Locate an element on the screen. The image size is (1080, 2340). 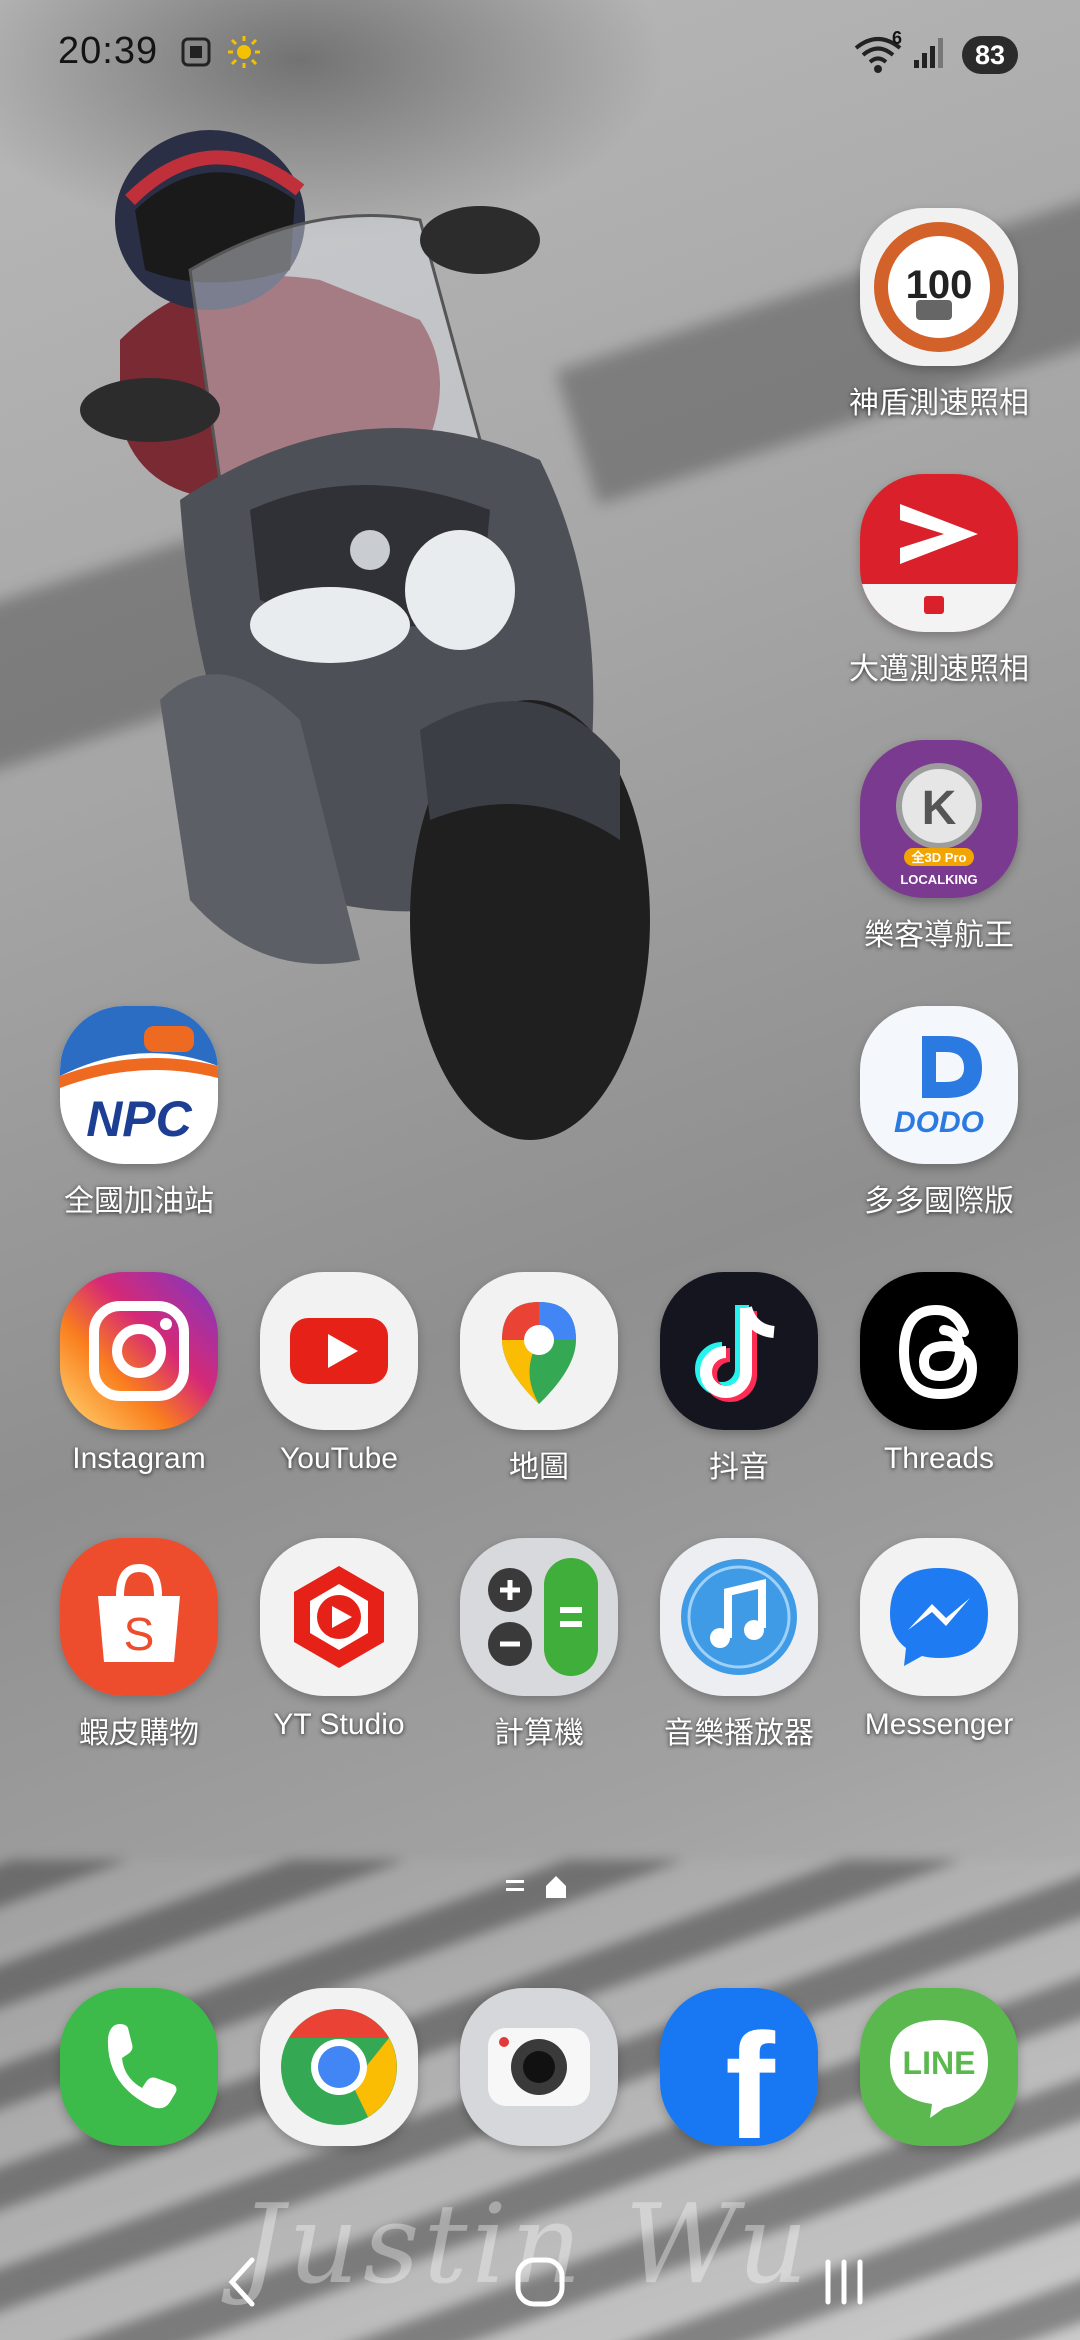
app-youtube: YouTube is located at coordinates (322, 1392).